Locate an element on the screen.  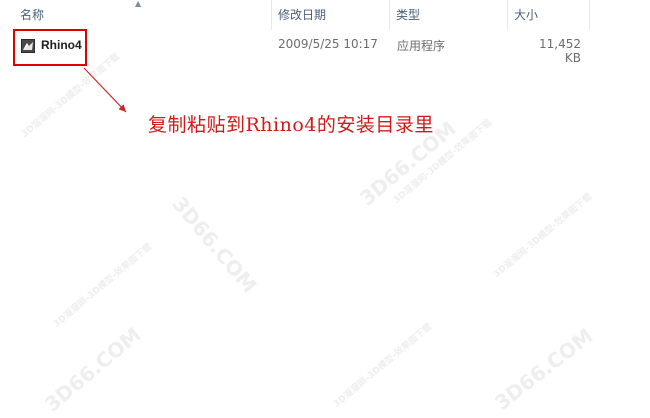
file-size: 11,452 KB is located at coordinates (560, 51).